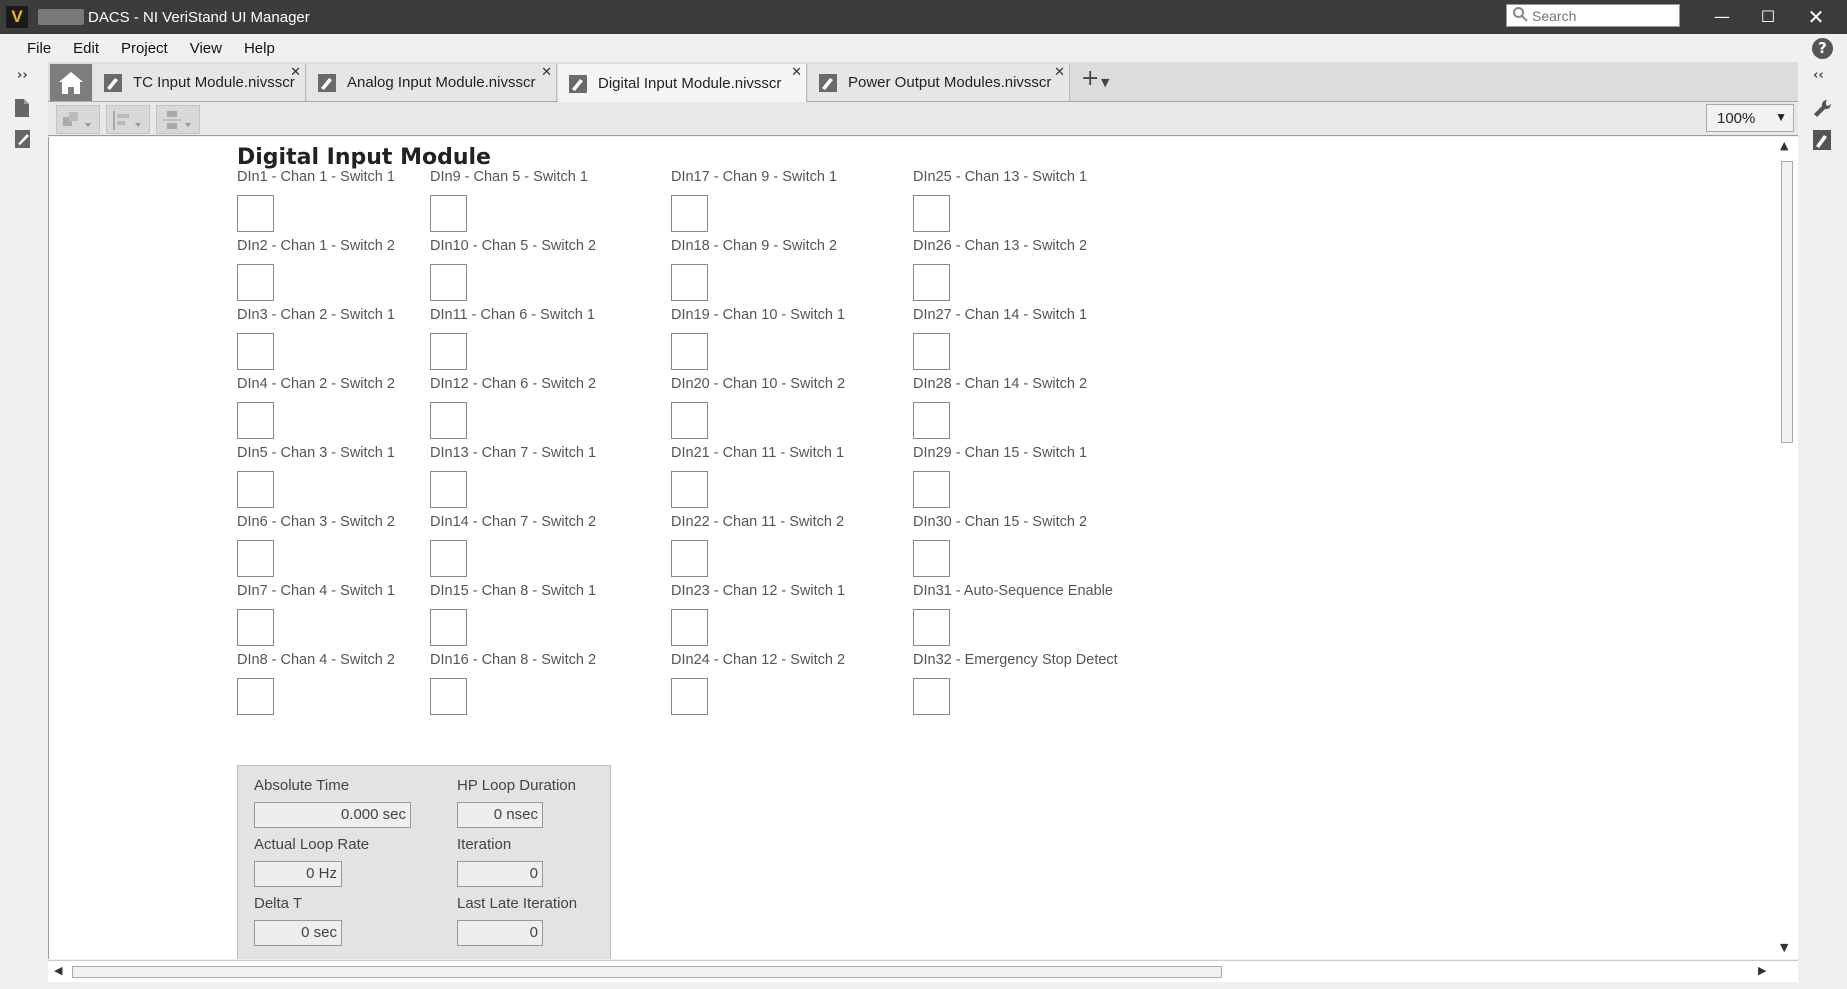 Image resolution: width=1847 pixels, height=989 pixels. What do you see at coordinates (1105, 82) in the screenshot?
I see `tab-list-dropdown-icon: ▼` at bounding box center [1105, 82].